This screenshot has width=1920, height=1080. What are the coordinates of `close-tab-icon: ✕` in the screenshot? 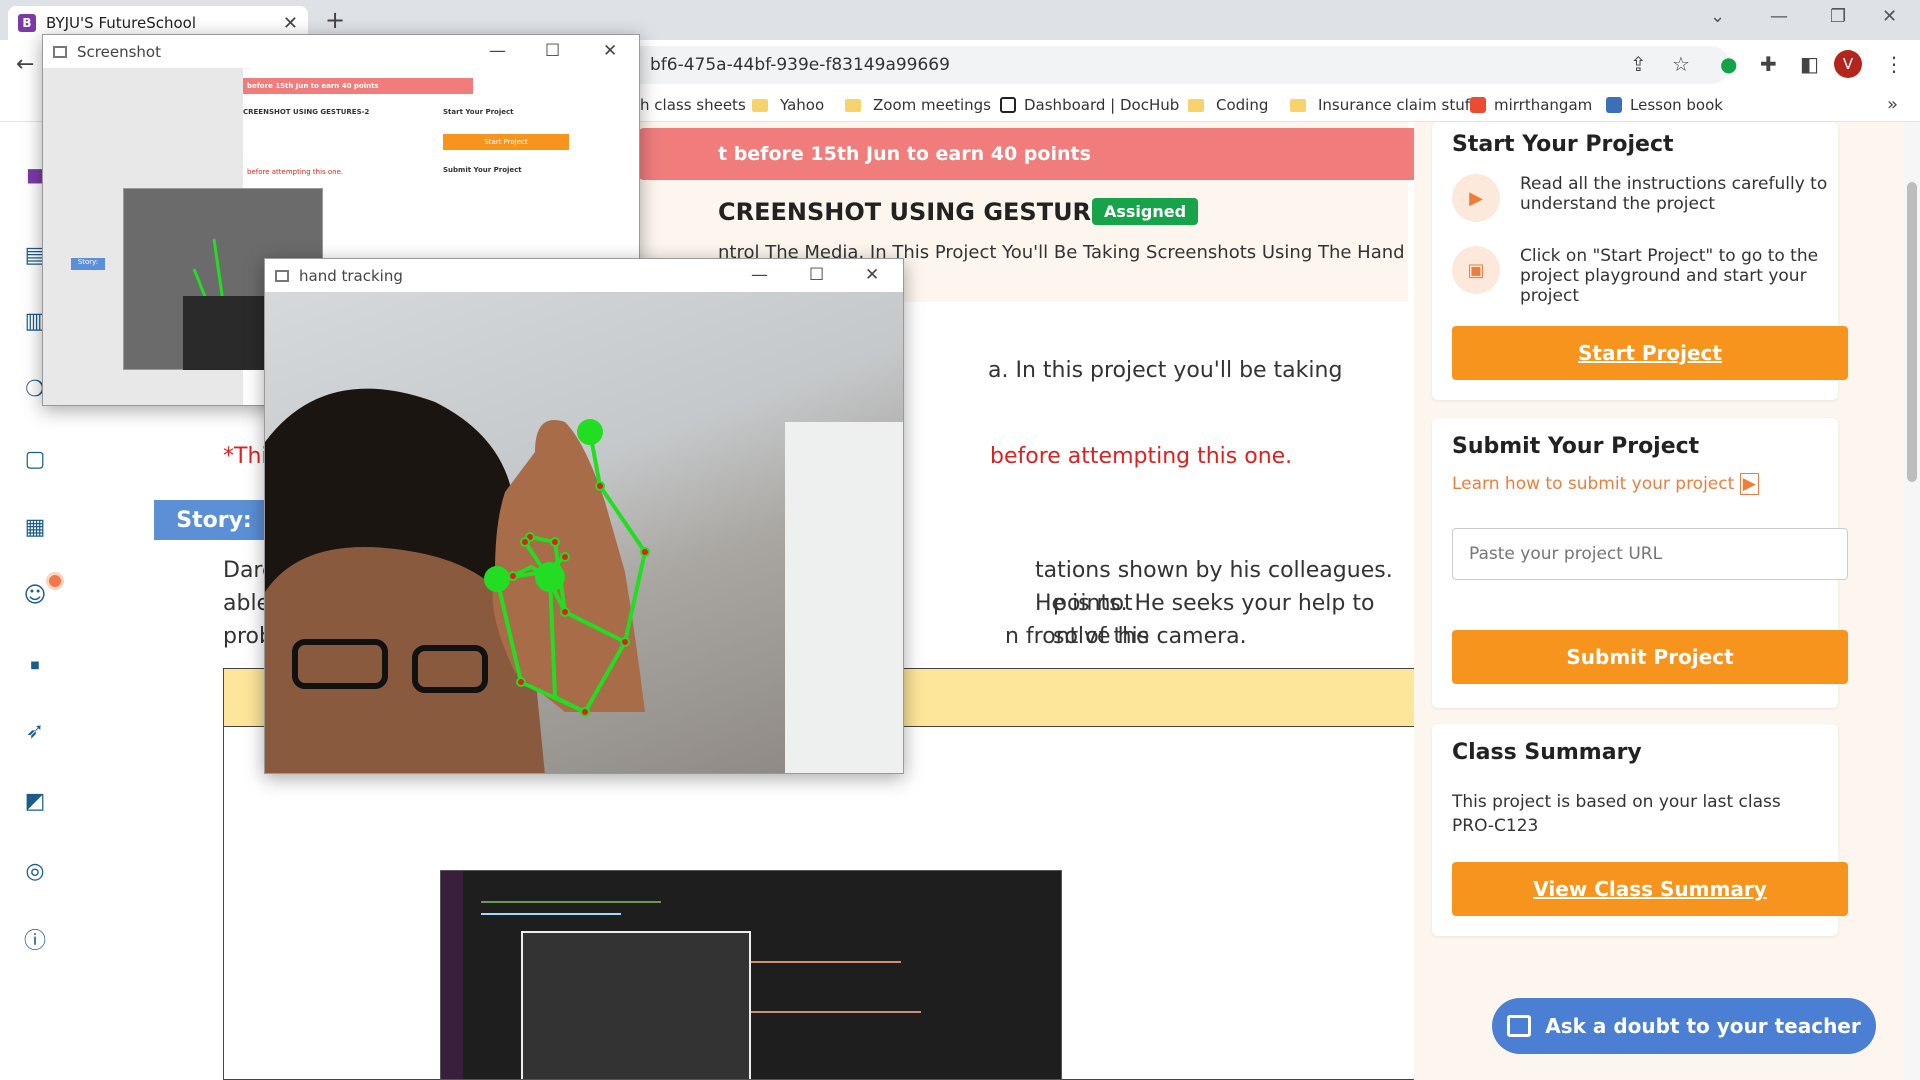 It's located at (290, 23).